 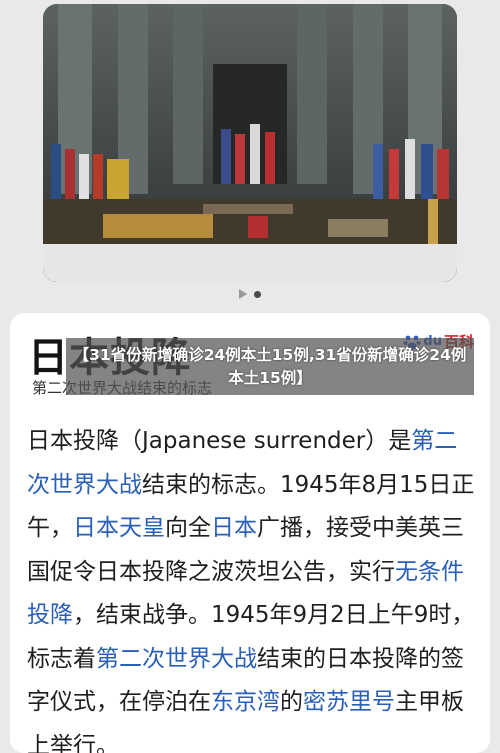 I want to click on carousel-dot-active, so click(x=257, y=294).